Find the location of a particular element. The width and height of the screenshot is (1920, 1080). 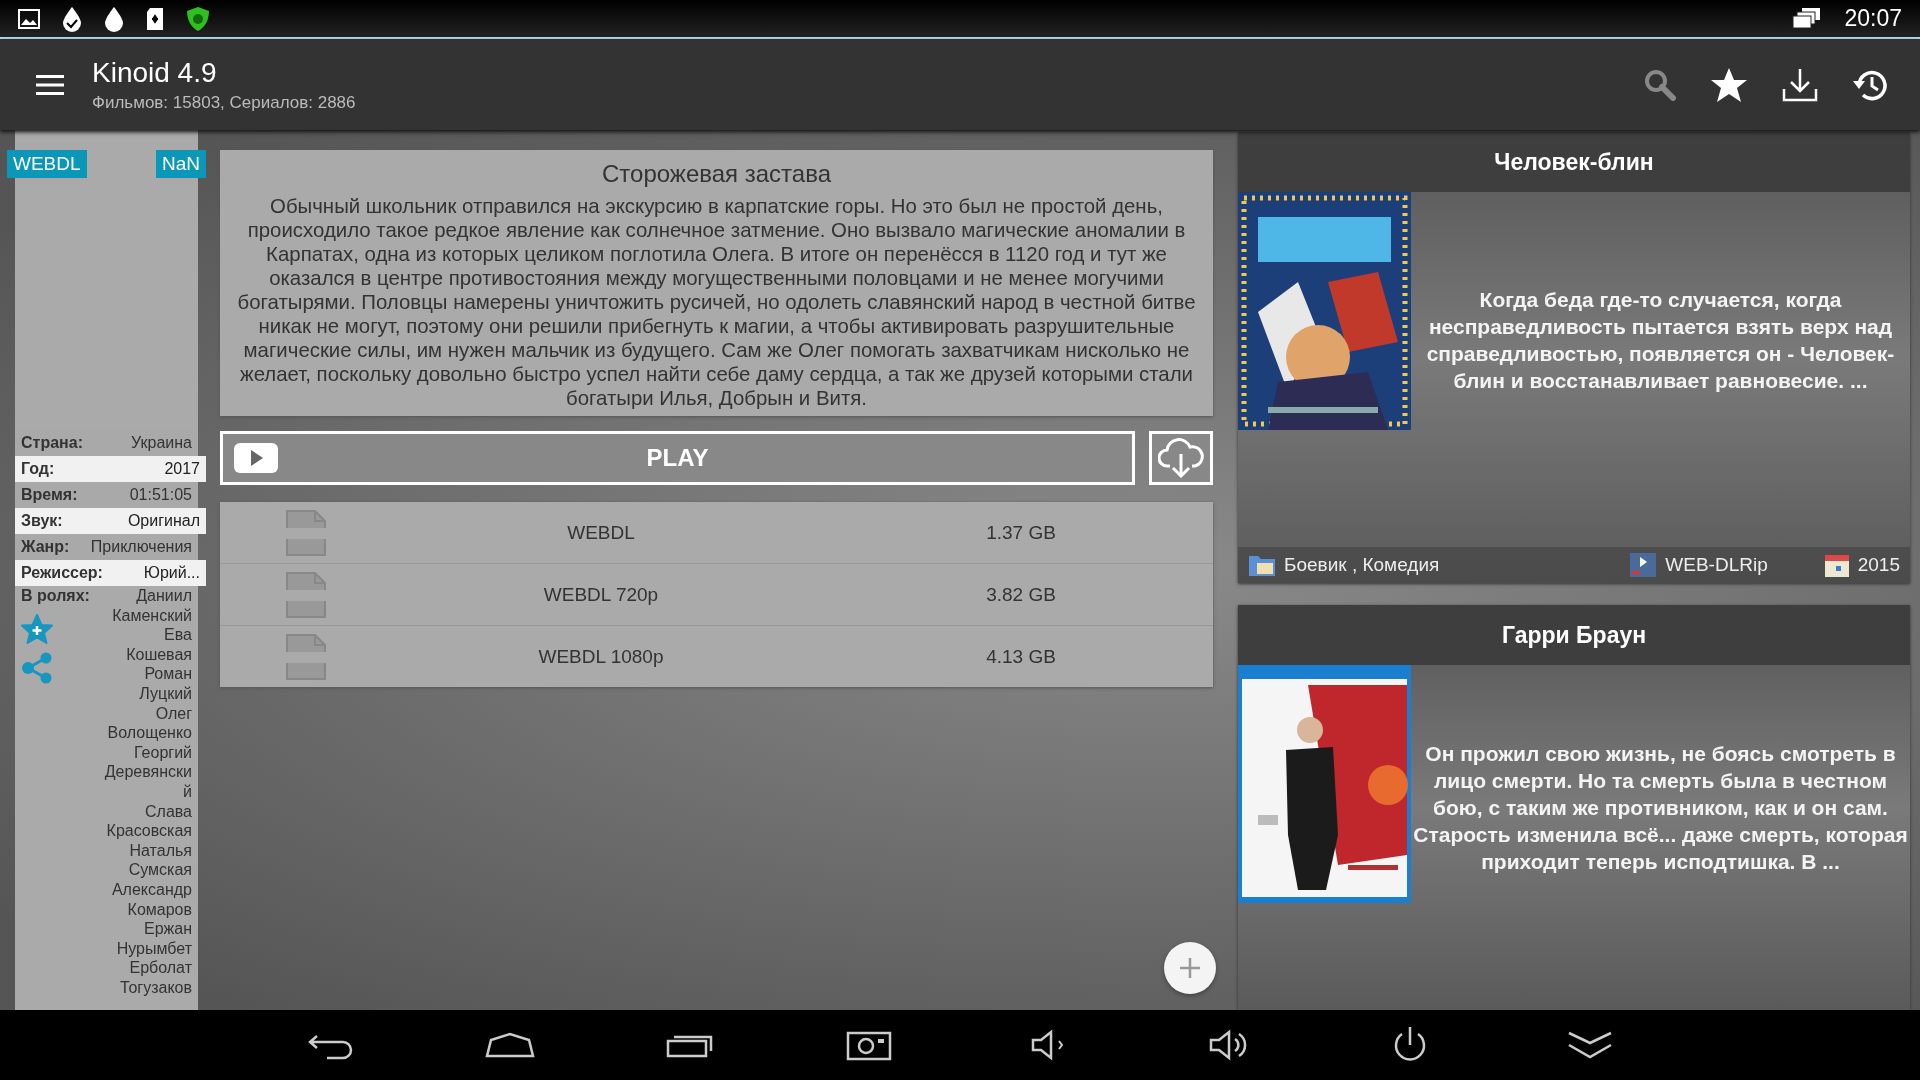

movie-card: Человек-блин Когда беда где-то случается, когда несправедливость пытается взять верх над справедливостью, появляется он - Человек-блин и восстанавливает равновесие. ... Боевик , Комедия WEB-DLRip 2015 is located at coordinates (1574, 357).